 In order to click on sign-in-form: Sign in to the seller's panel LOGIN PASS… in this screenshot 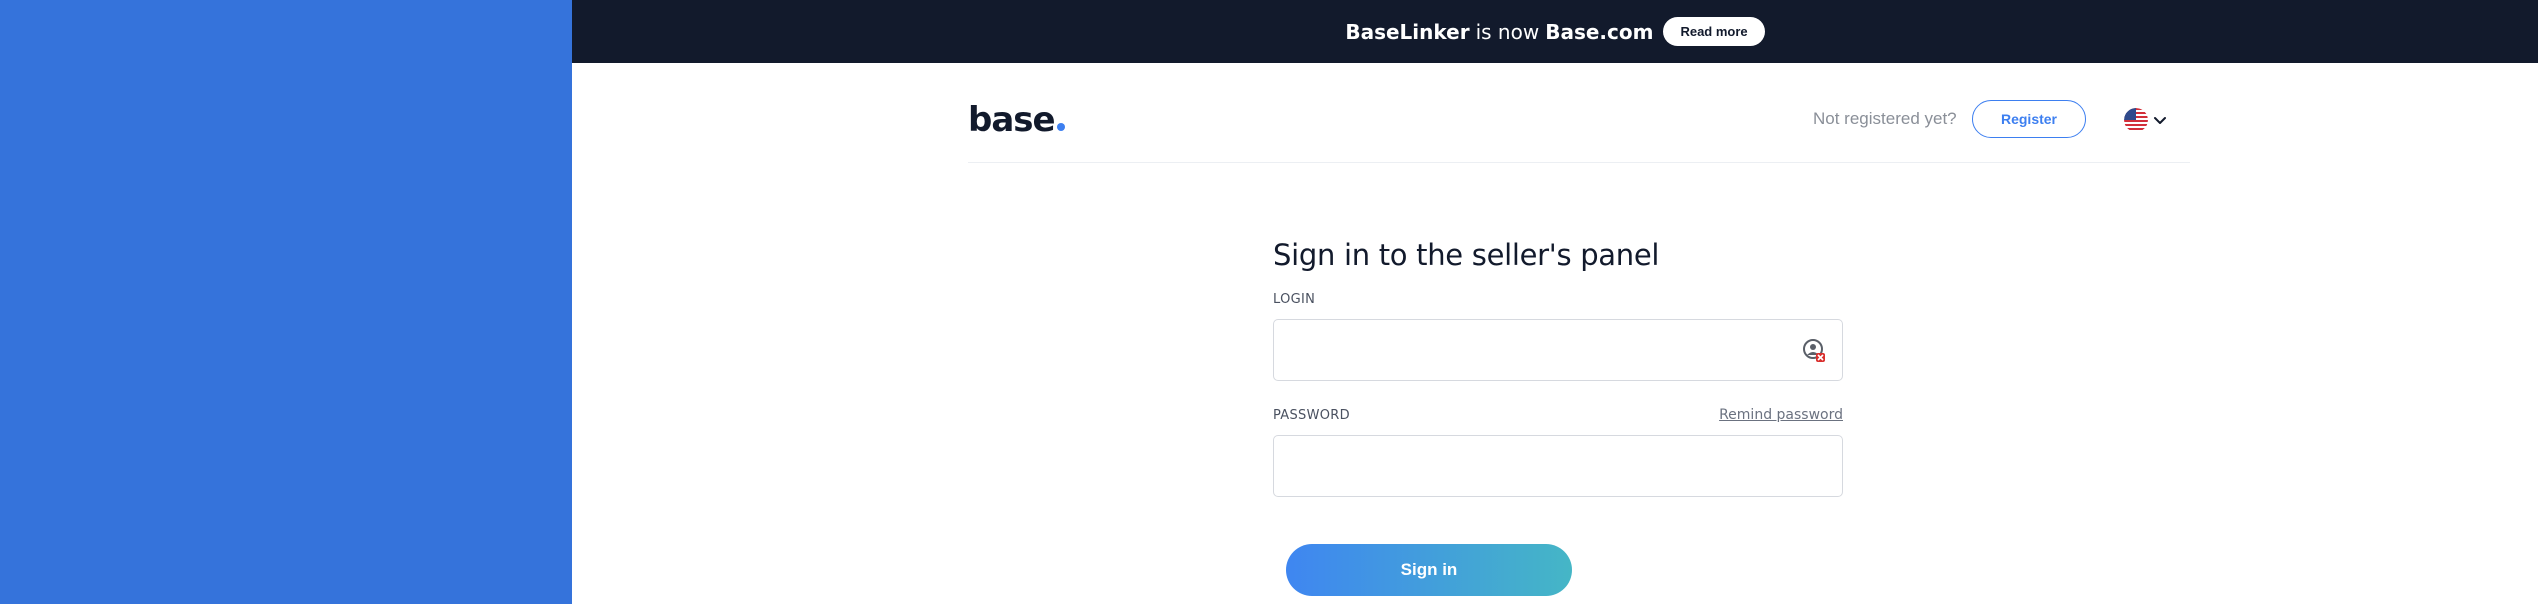, I will do `click(1558, 367)`.